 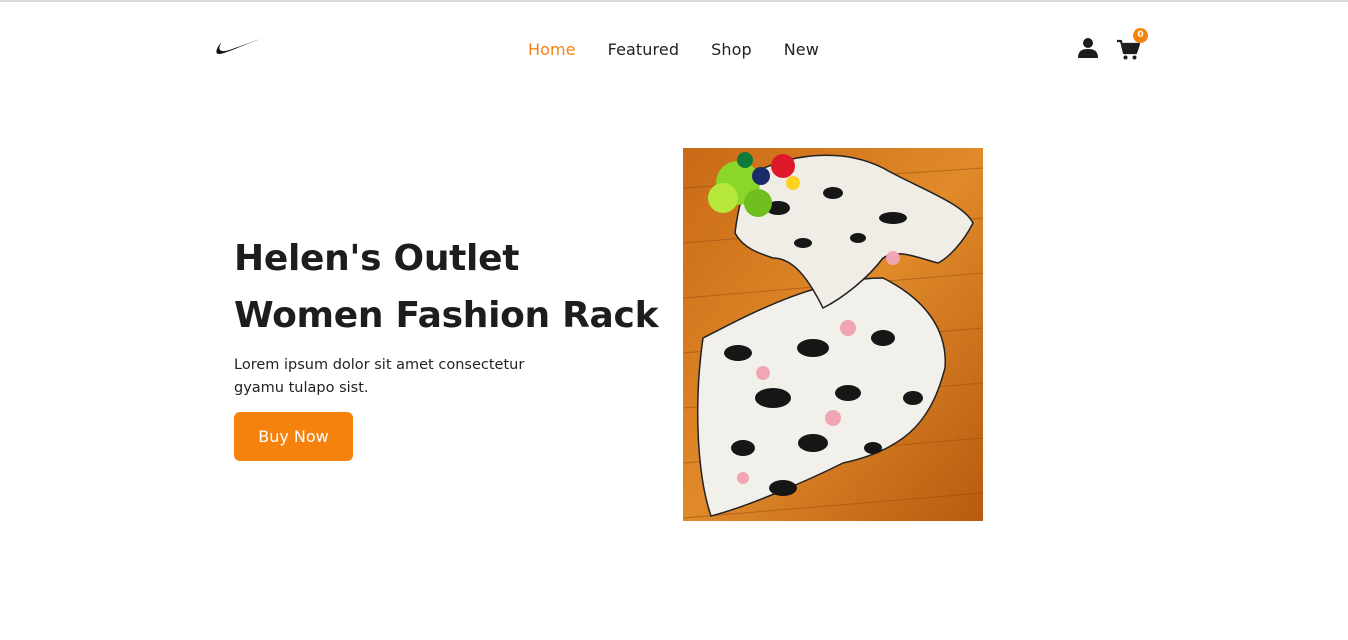 I want to click on hero-title-line1: Helen's Outlet, so click(x=377, y=258).